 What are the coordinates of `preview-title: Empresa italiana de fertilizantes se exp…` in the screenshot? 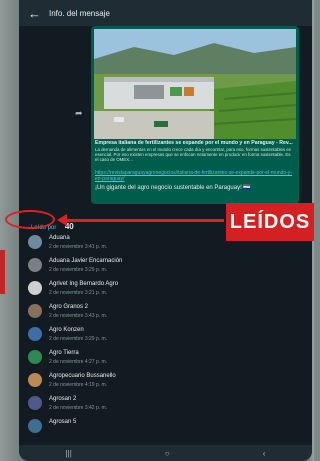 It's located at (194, 143).